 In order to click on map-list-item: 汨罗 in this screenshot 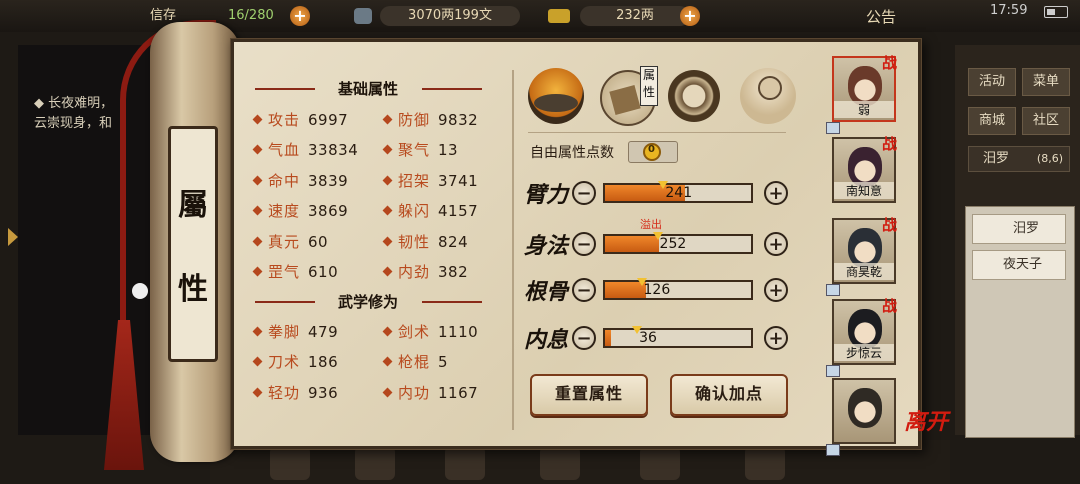, I will do `click(1019, 229)`.